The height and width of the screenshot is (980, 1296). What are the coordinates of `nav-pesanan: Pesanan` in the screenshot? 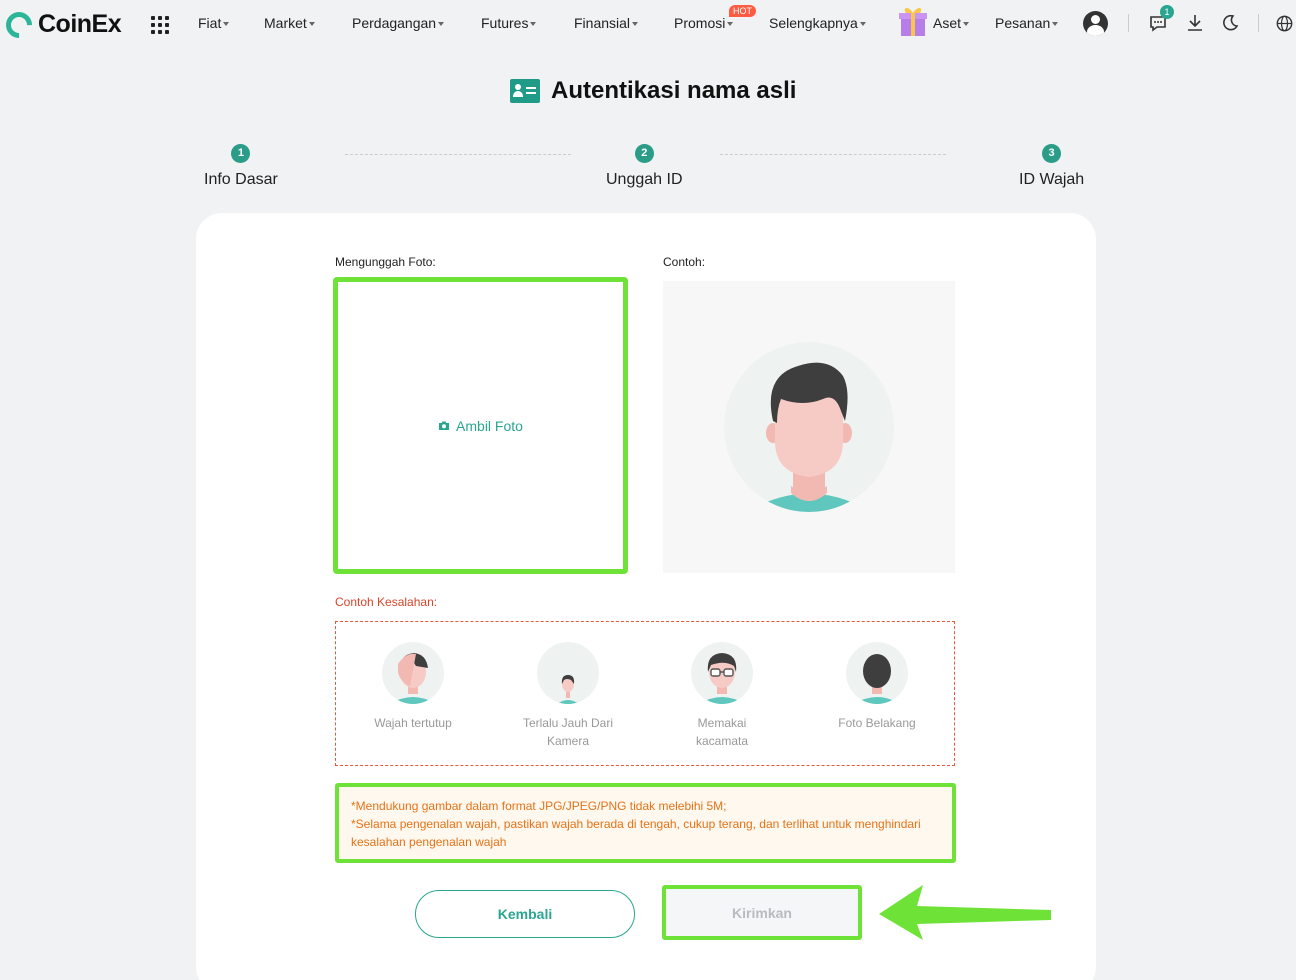 It's located at (1027, 23).